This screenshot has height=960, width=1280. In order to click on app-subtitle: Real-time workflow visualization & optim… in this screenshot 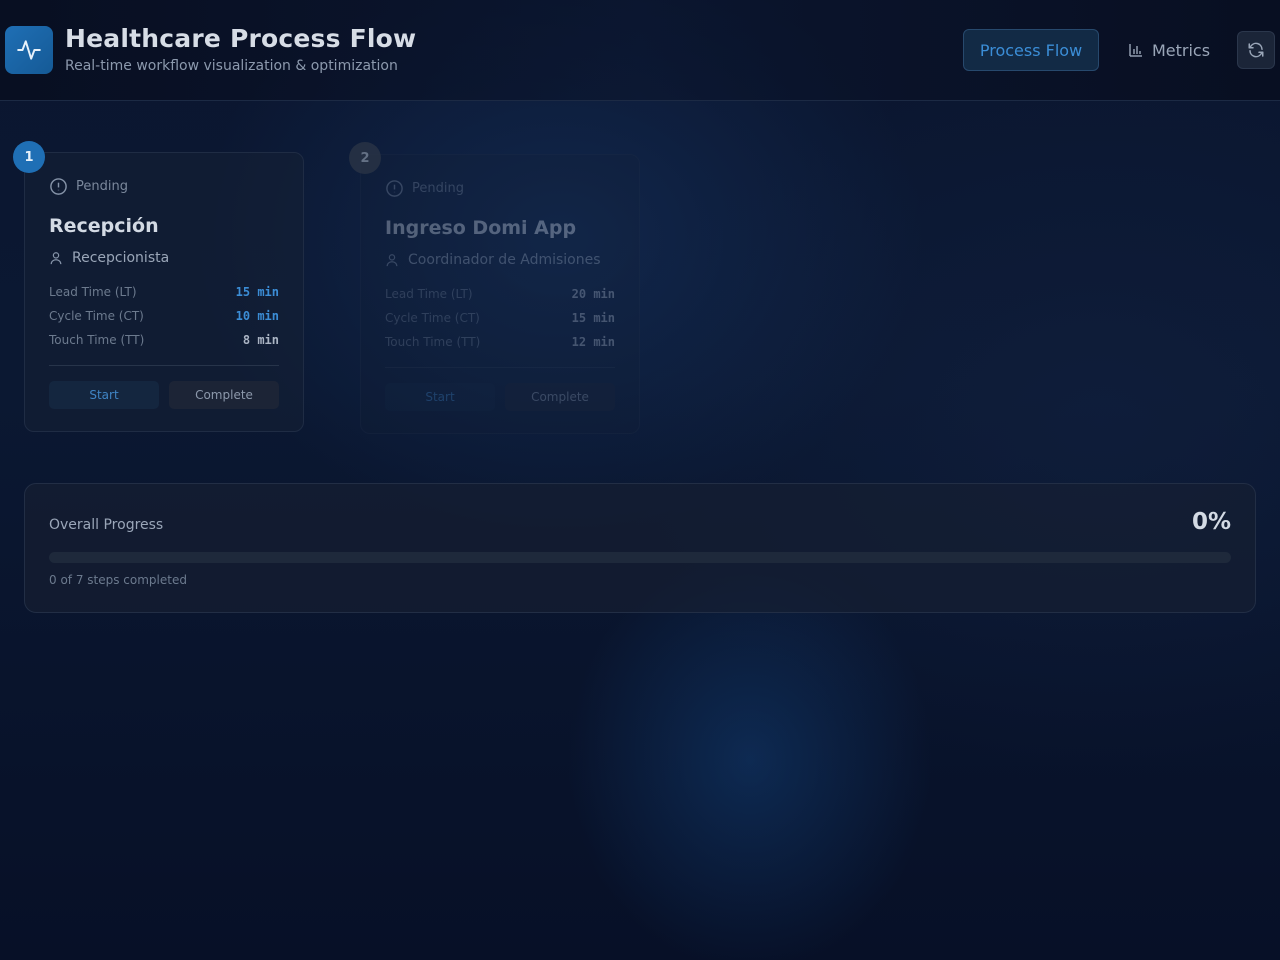, I will do `click(231, 66)`.